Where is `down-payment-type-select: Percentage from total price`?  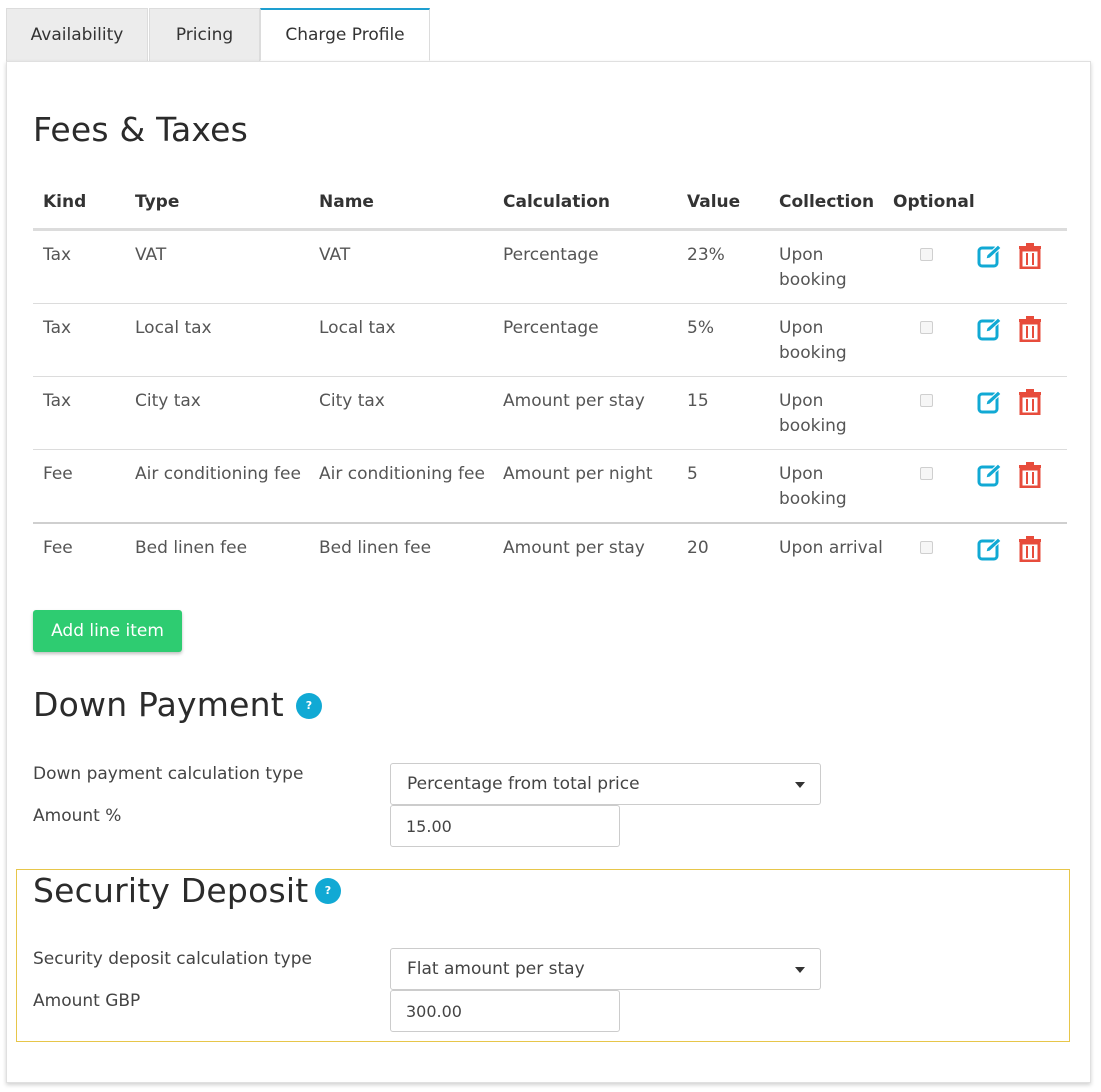
down-payment-type-select: Percentage from total price is located at coordinates (605, 784).